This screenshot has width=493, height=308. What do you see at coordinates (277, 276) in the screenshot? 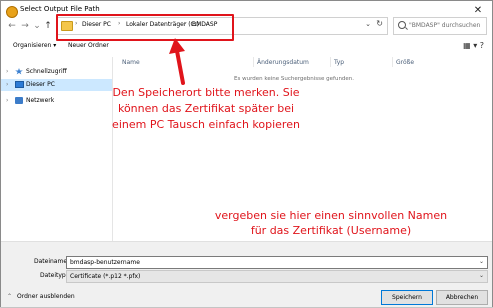
I see `filetype-select: Certificate (*.p12 *.pfx) ⌄` at bounding box center [277, 276].